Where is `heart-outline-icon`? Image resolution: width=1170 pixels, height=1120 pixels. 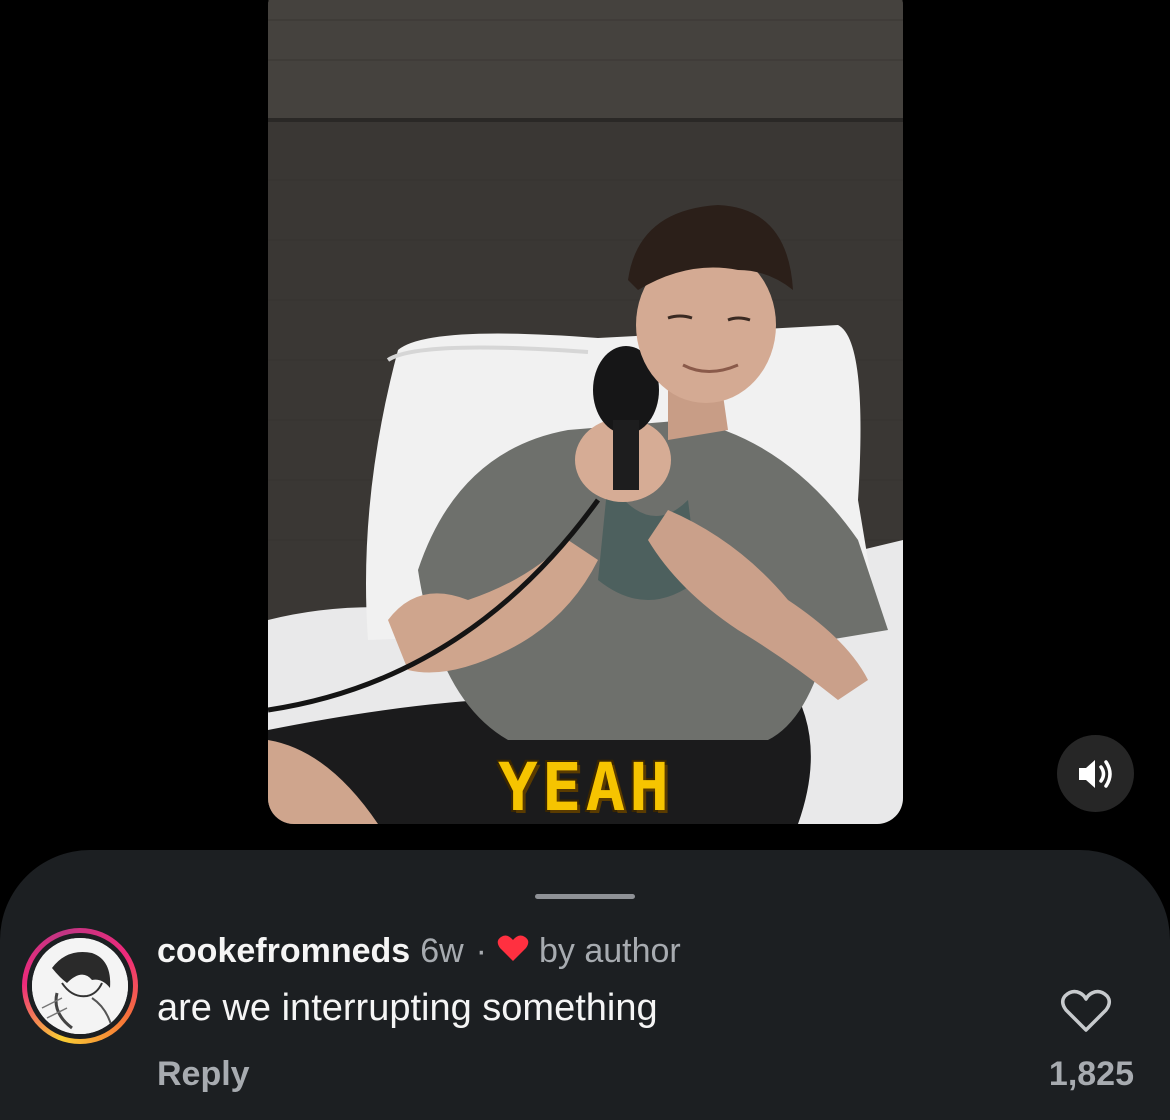
heart-outline-icon is located at coordinates (1086, 1010).